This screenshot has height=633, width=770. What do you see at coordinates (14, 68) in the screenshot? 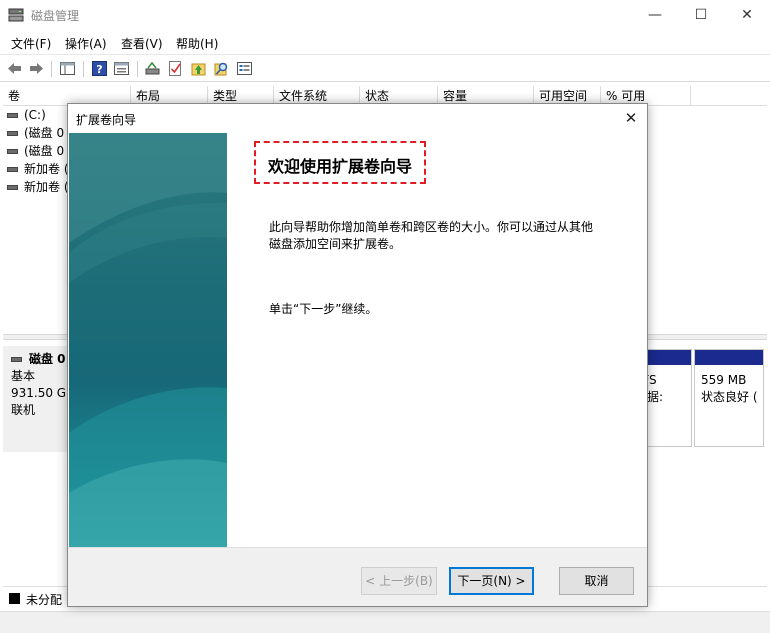
I see `back-arrow-icon` at bounding box center [14, 68].